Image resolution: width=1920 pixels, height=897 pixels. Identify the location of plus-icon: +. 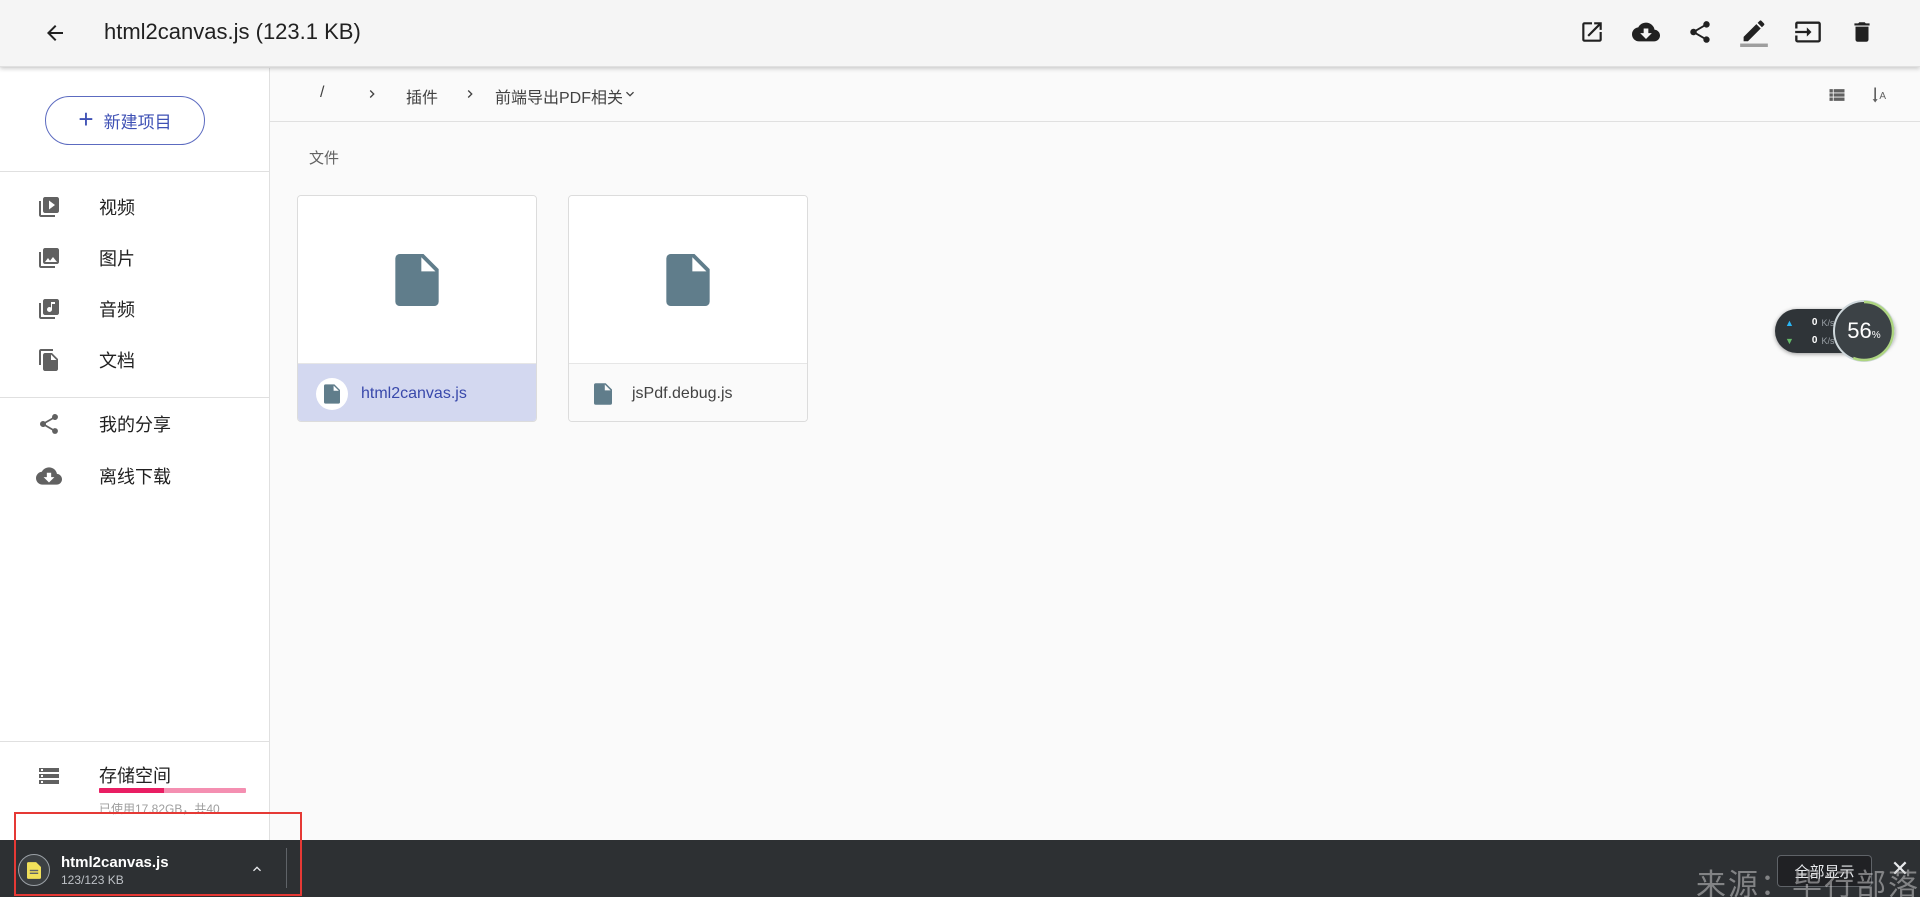
(86, 119).